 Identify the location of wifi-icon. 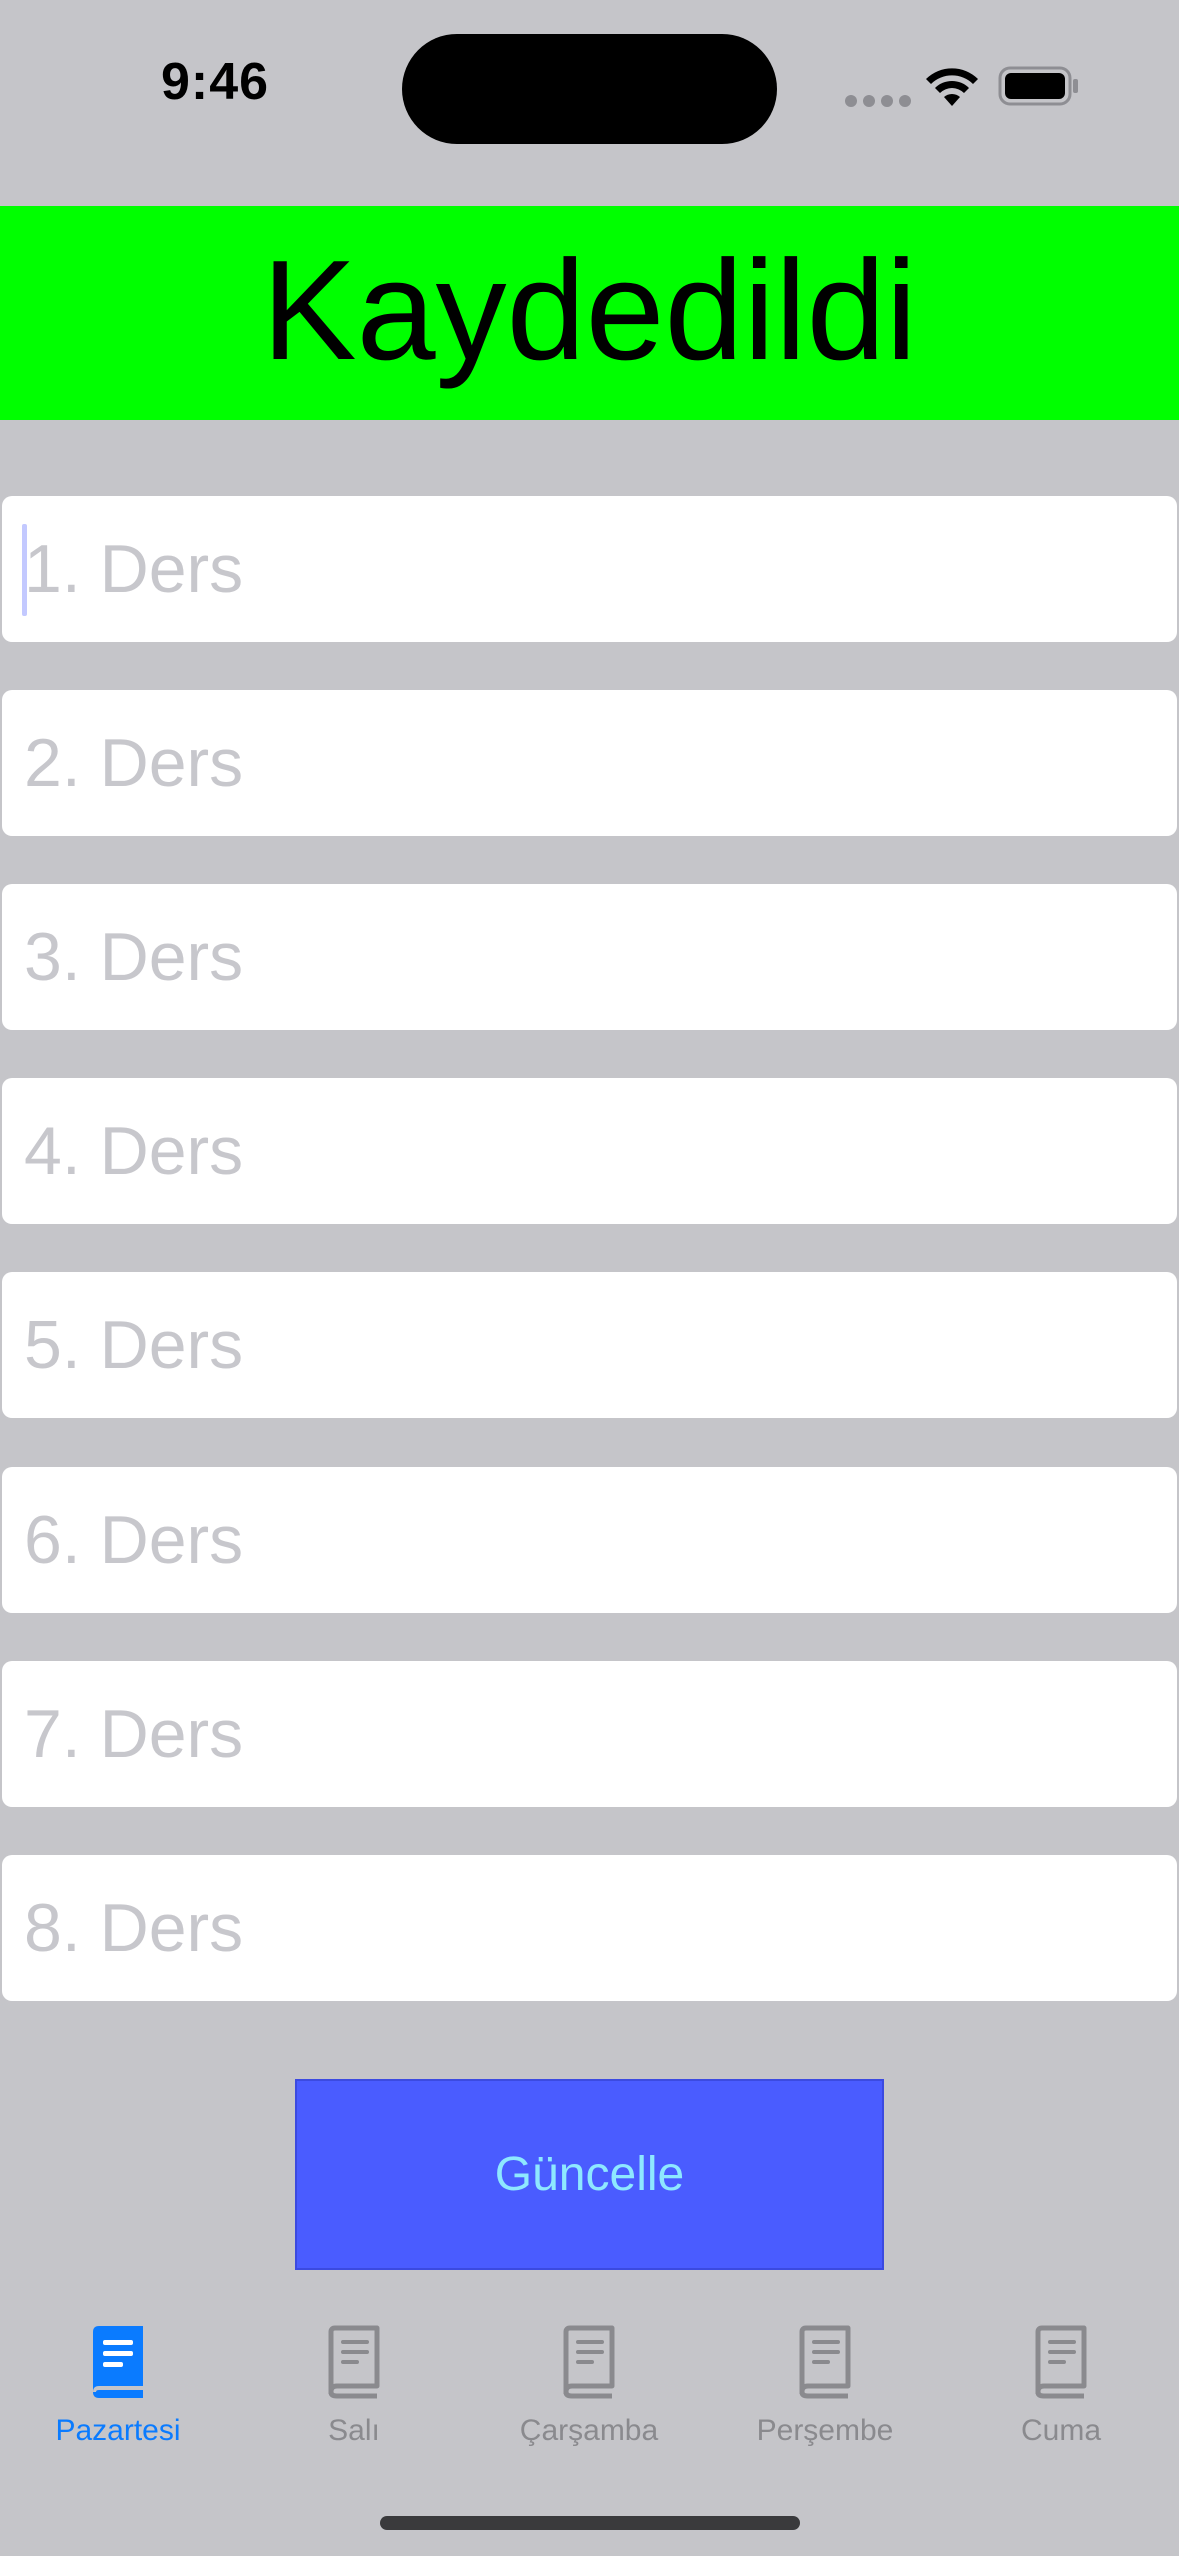
(952, 87).